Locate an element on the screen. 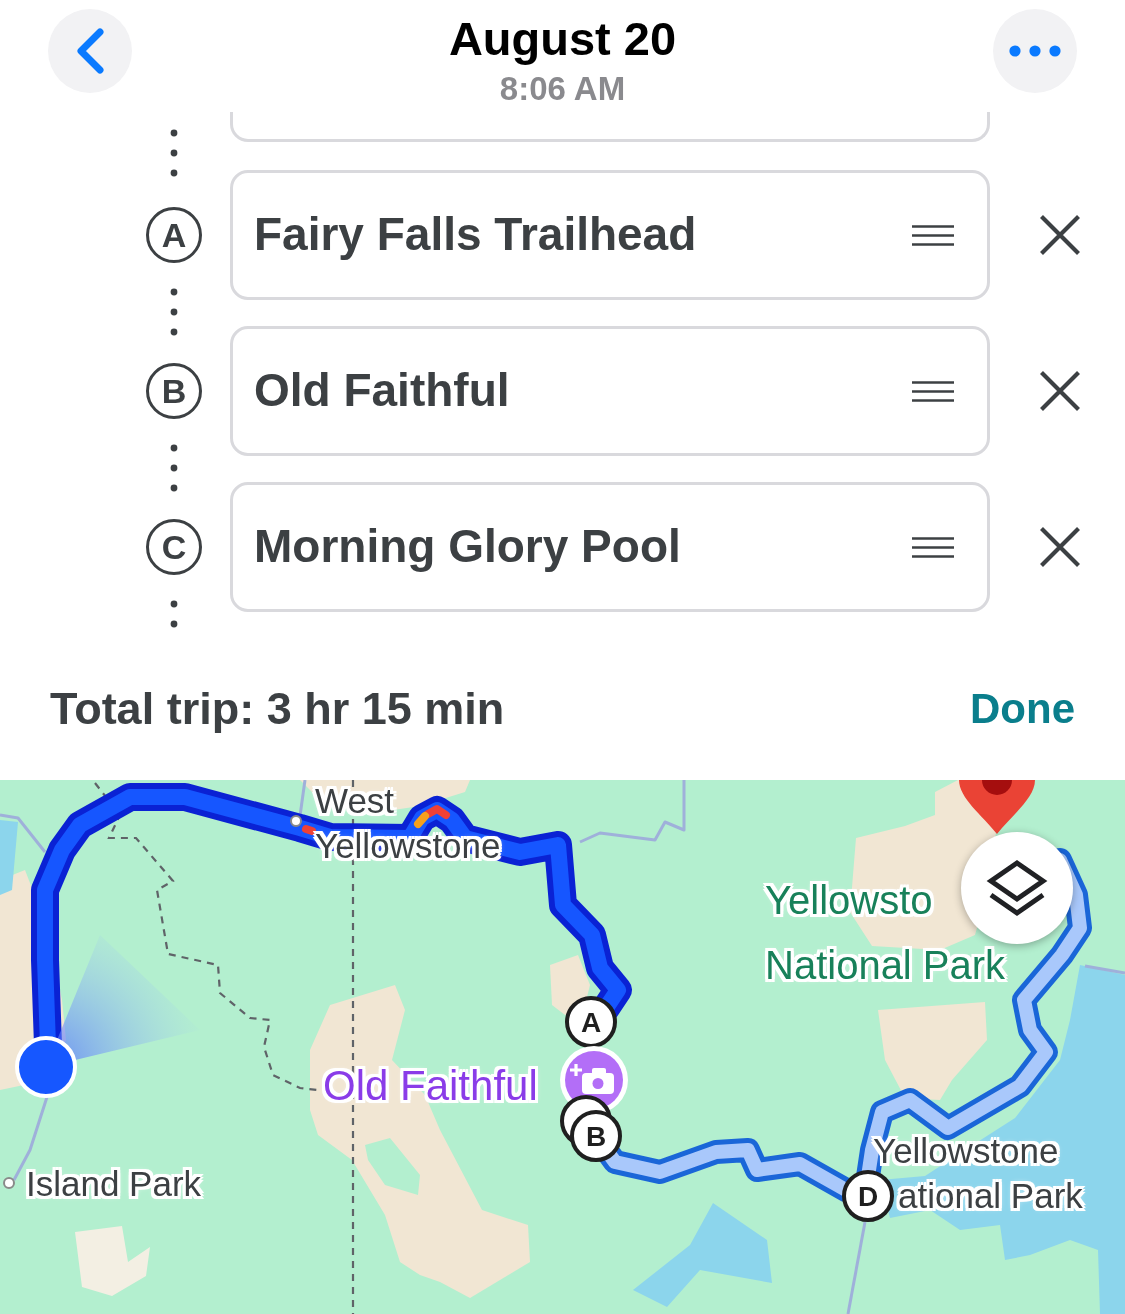 The image size is (1125, 1314). stop-letter: B is located at coordinates (174, 391).